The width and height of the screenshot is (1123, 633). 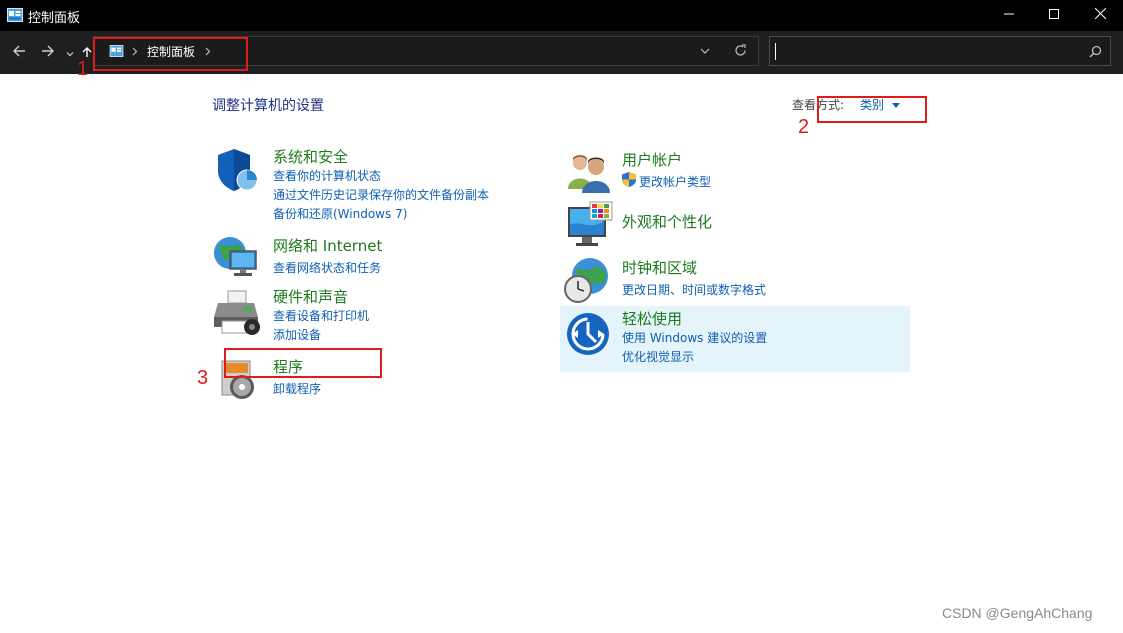 What do you see at coordinates (675, 181) in the screenshot?
I see `link-change-account-type: 更改帐户类型` at bounding box center [675, 181].